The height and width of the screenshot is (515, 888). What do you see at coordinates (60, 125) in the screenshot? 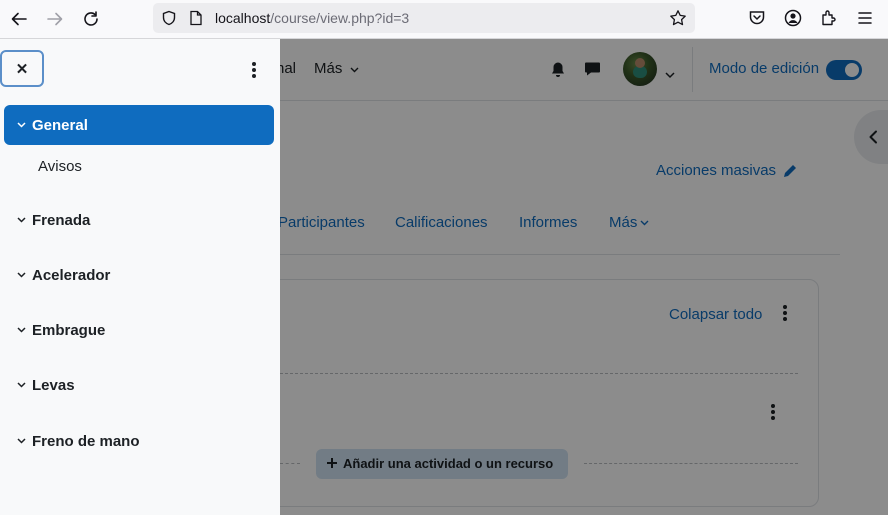
I see `section-label: General` at bounding box center [60, 125].